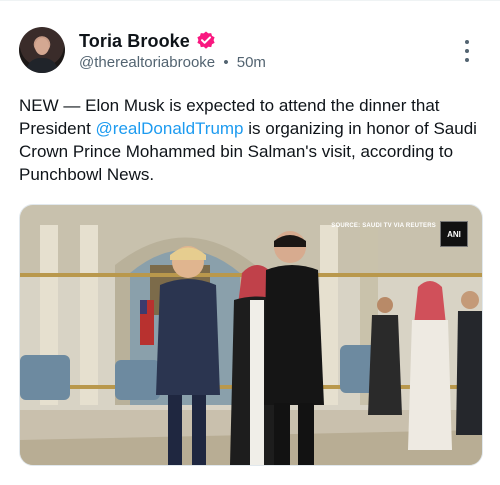 This screenshot has width=500, height=485. Describe the element at coordinates (42, 50) in the screenshot. I see `avatar` at that location.